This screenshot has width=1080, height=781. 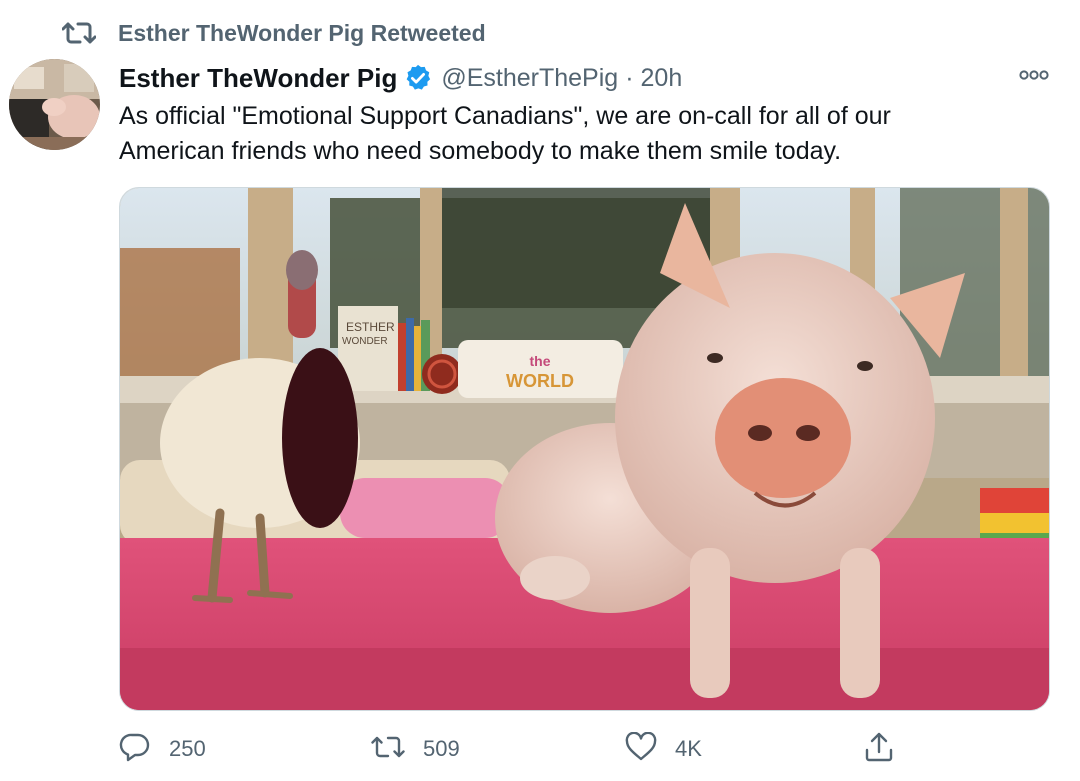 What do you see at coordinates (441, 748) in the screenshot?
I see `retweet-count: 509` at bounding box center [441, 748].